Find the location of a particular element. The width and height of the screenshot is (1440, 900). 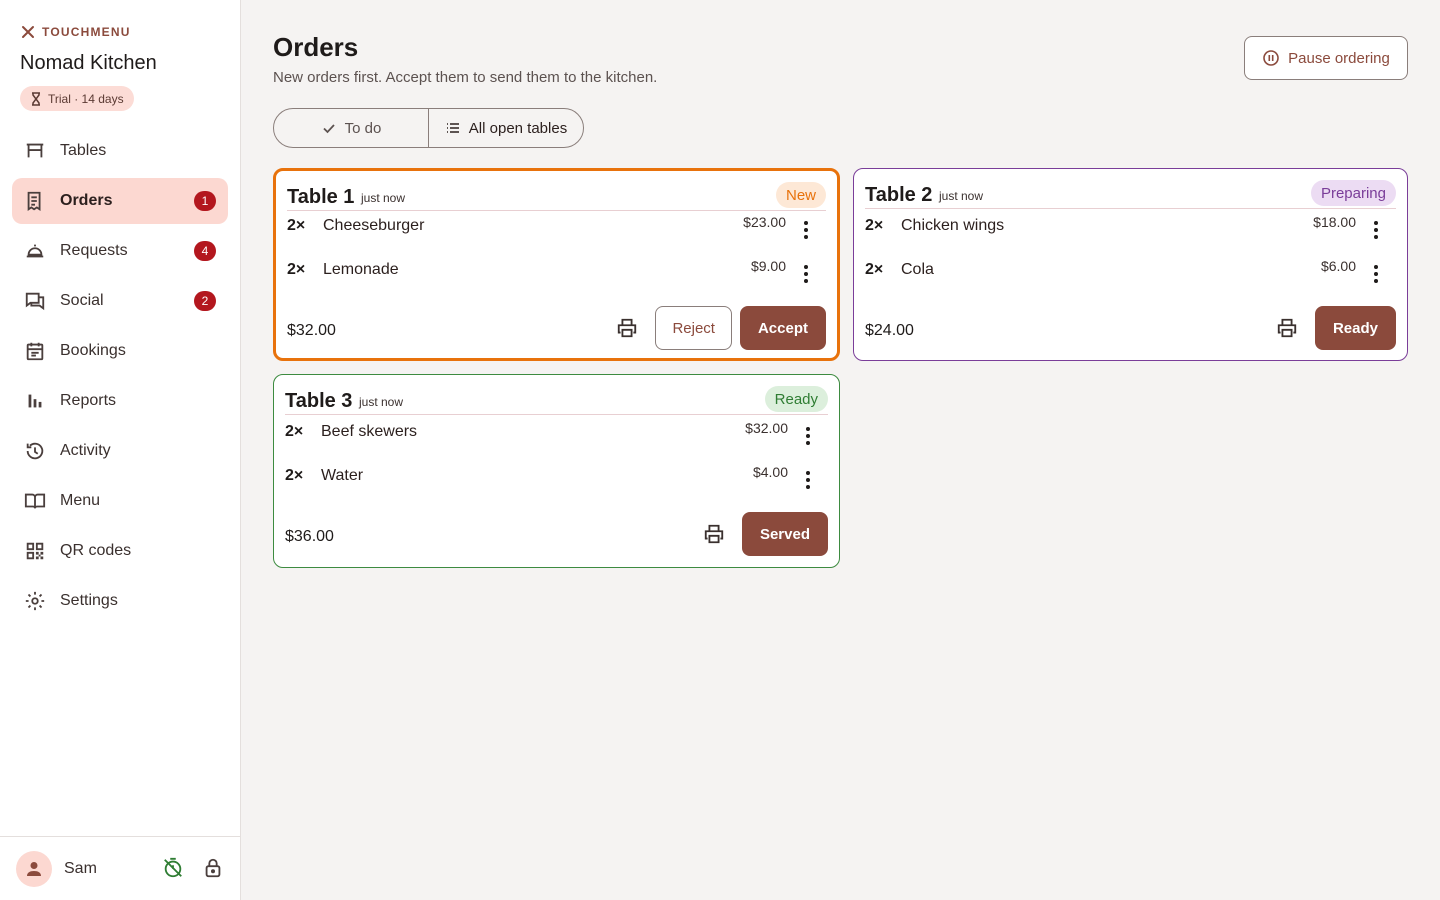

user-bar: Sam is located at coordinates (120, 868).